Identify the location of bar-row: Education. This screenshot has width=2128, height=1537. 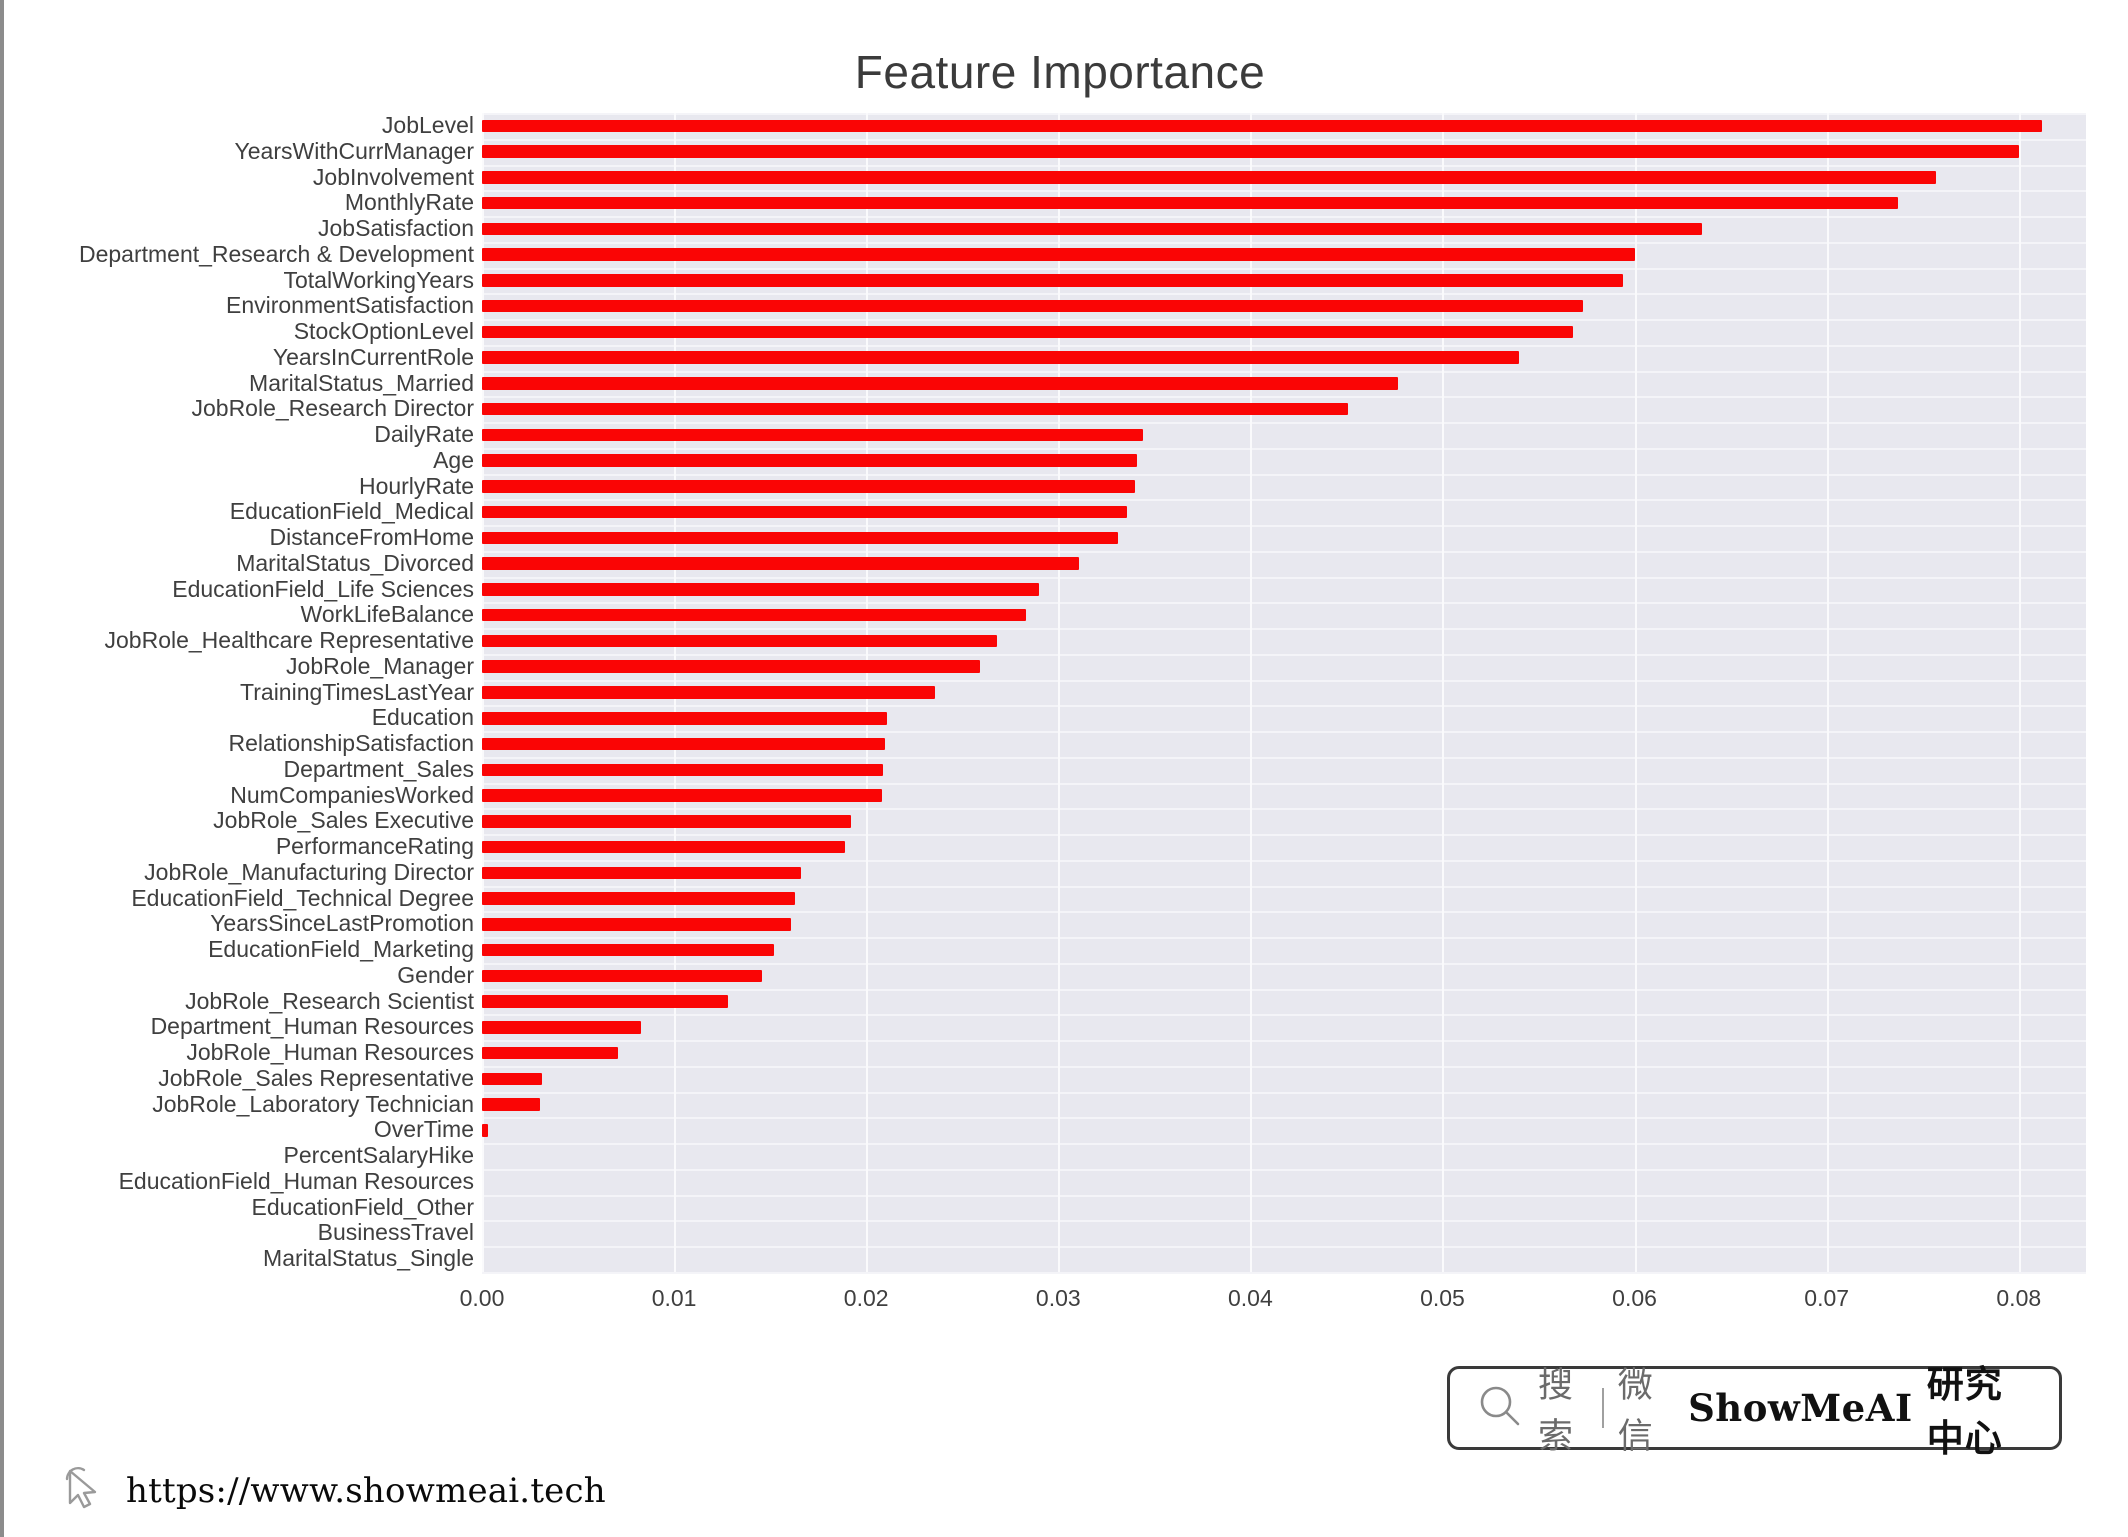
(1066, 718).